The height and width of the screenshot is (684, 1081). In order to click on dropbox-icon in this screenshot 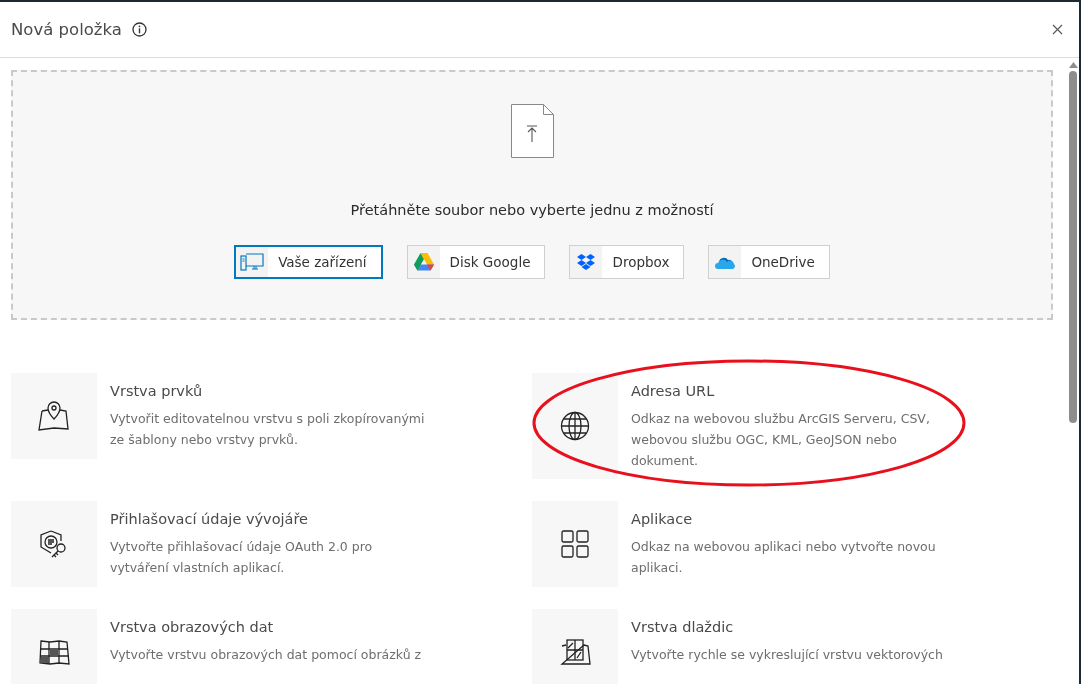, I will do `click(586, 262)`.